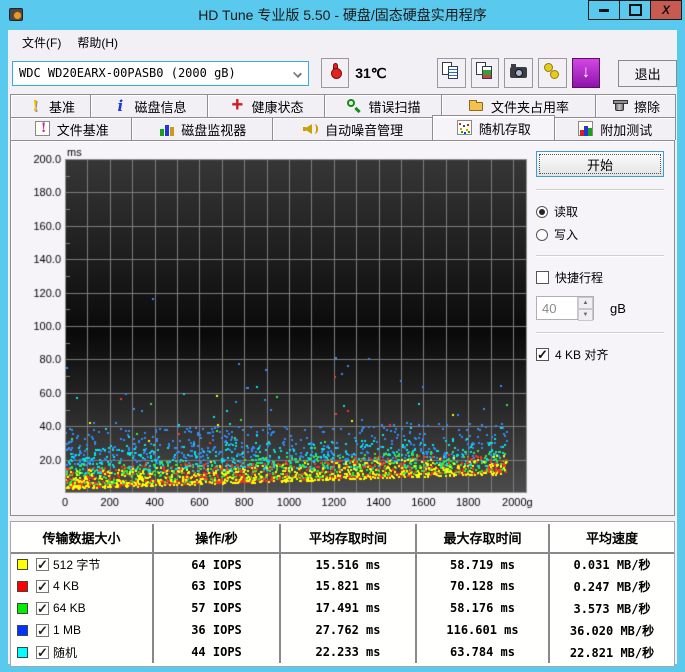  Describe the element at coordinates (611, 539) in the screenshot. I see `column-header: 平均速度` at that location.